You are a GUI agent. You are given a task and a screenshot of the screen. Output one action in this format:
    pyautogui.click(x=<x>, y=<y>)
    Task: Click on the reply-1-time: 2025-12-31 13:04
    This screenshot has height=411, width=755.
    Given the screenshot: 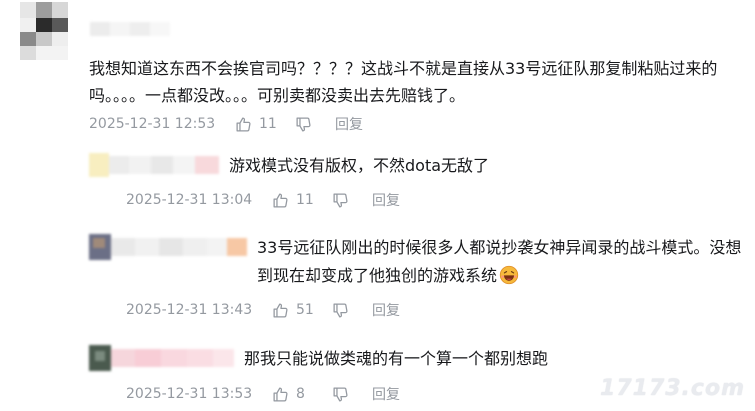 What is the action you would take?
    pyautogui.click(x=189, y=200)
    